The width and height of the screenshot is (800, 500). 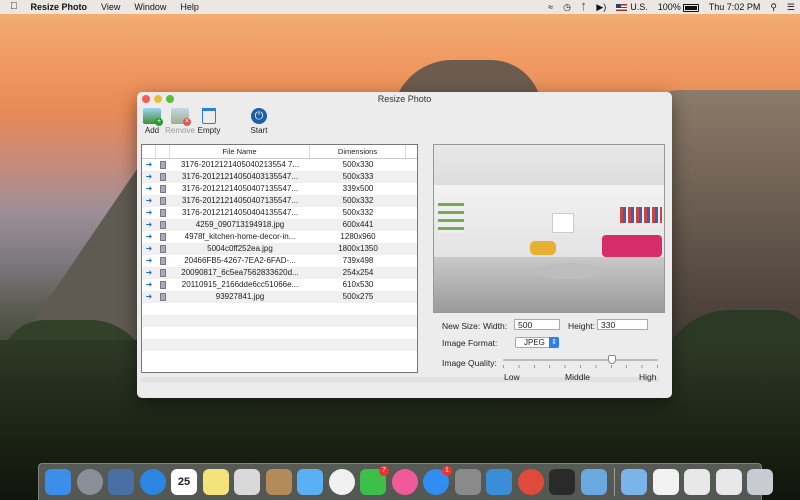 What do you see at coordinates (279, 249) in the screenshot?
I see `table-row: ➜ 5004c0ff252ea.jpg 1800x1350` at bounding box center [279, 249].